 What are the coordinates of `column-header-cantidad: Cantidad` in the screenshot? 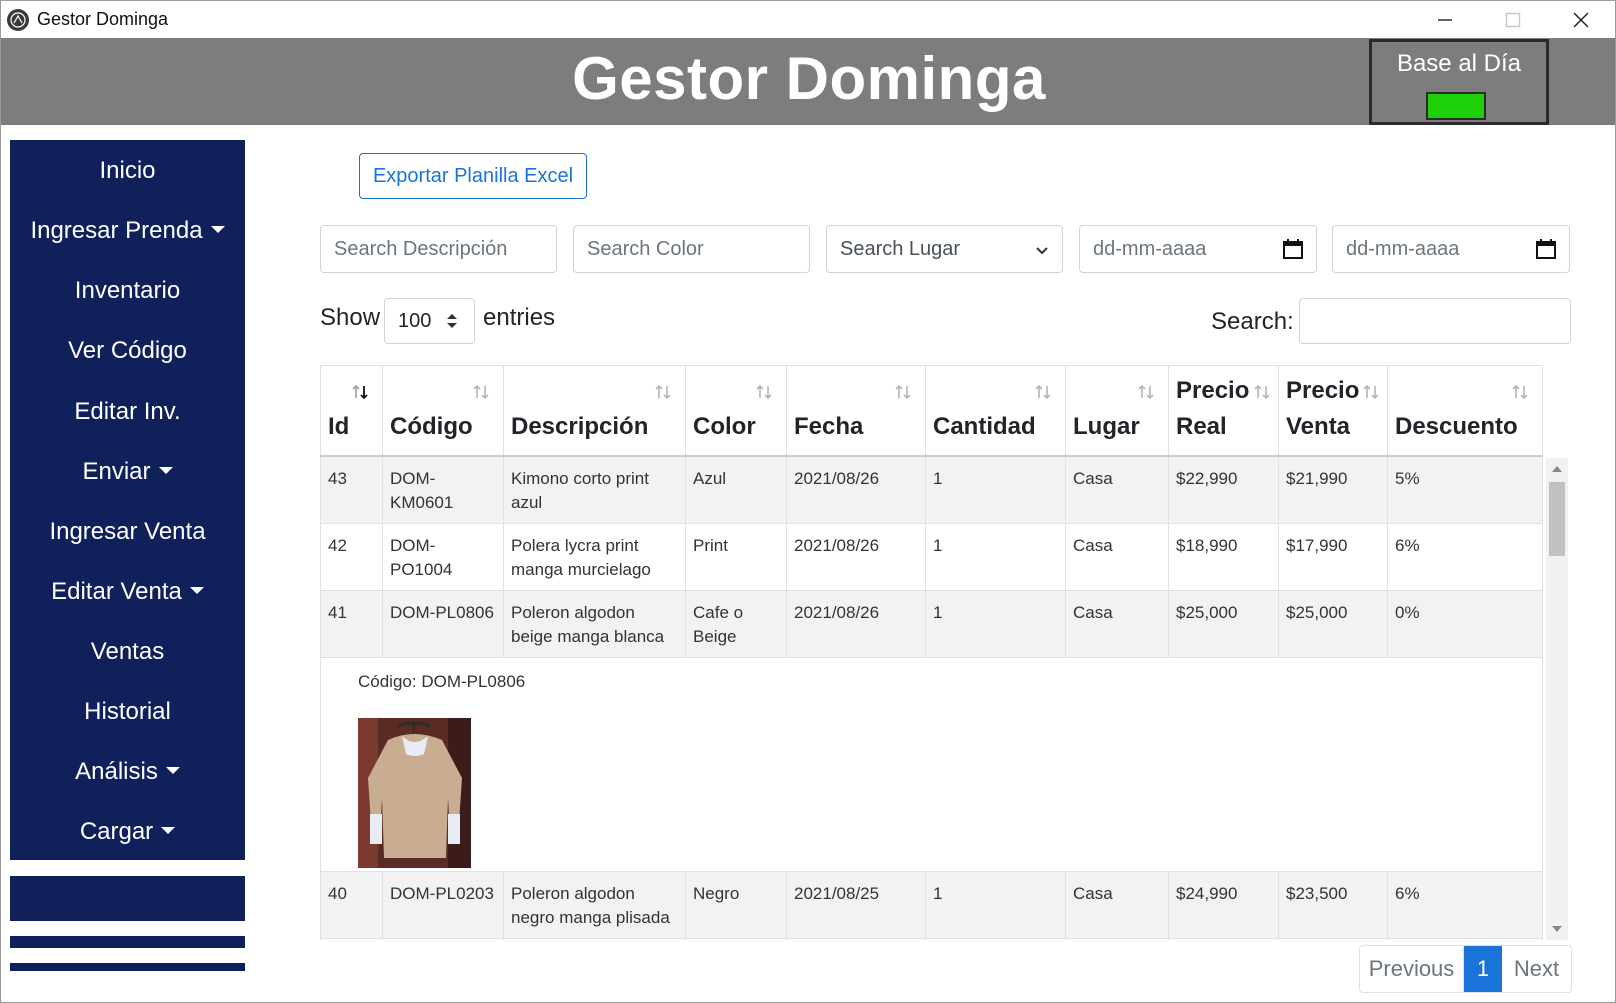 It's located at (995, 411).